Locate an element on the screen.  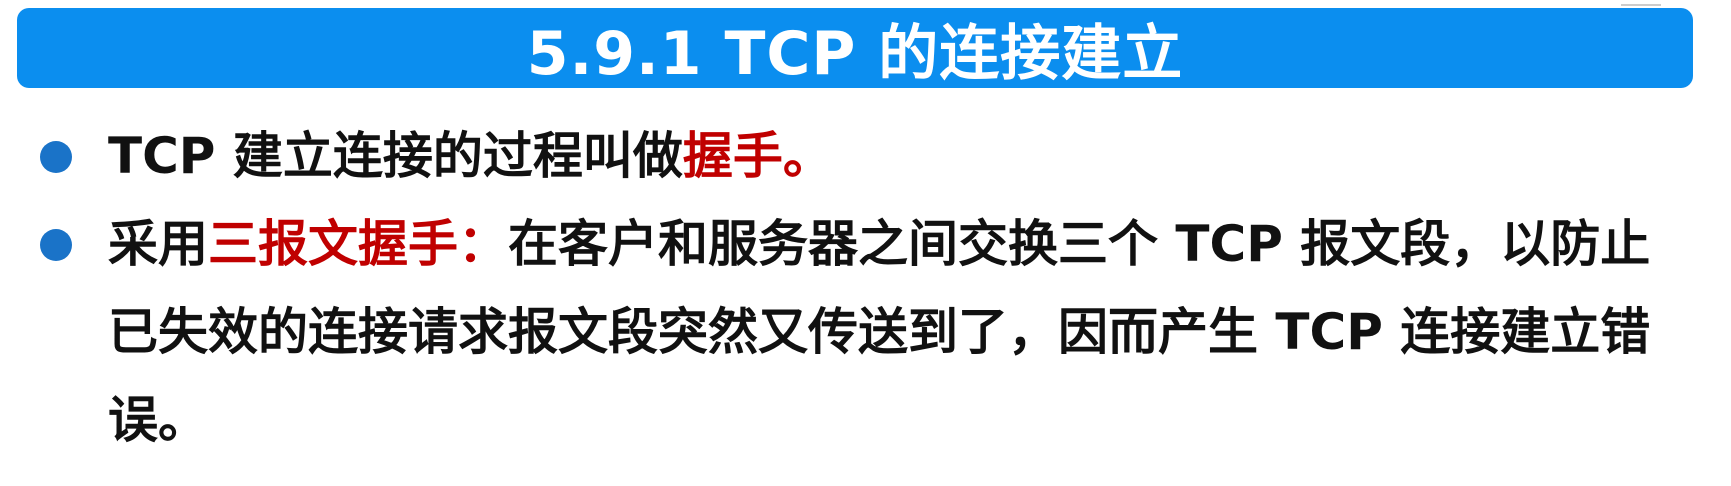
highlight-text: 握手。 is located at coordinates (757, 156).